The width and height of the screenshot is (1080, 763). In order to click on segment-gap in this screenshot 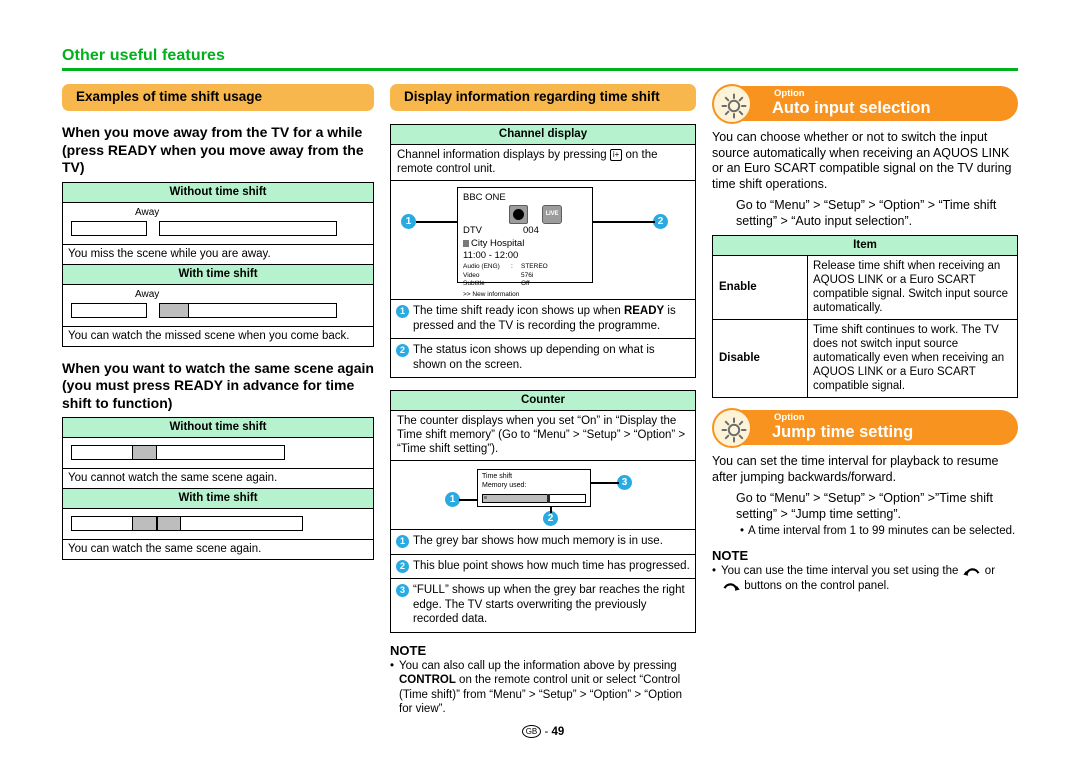, I will do `click(153, 310)`.